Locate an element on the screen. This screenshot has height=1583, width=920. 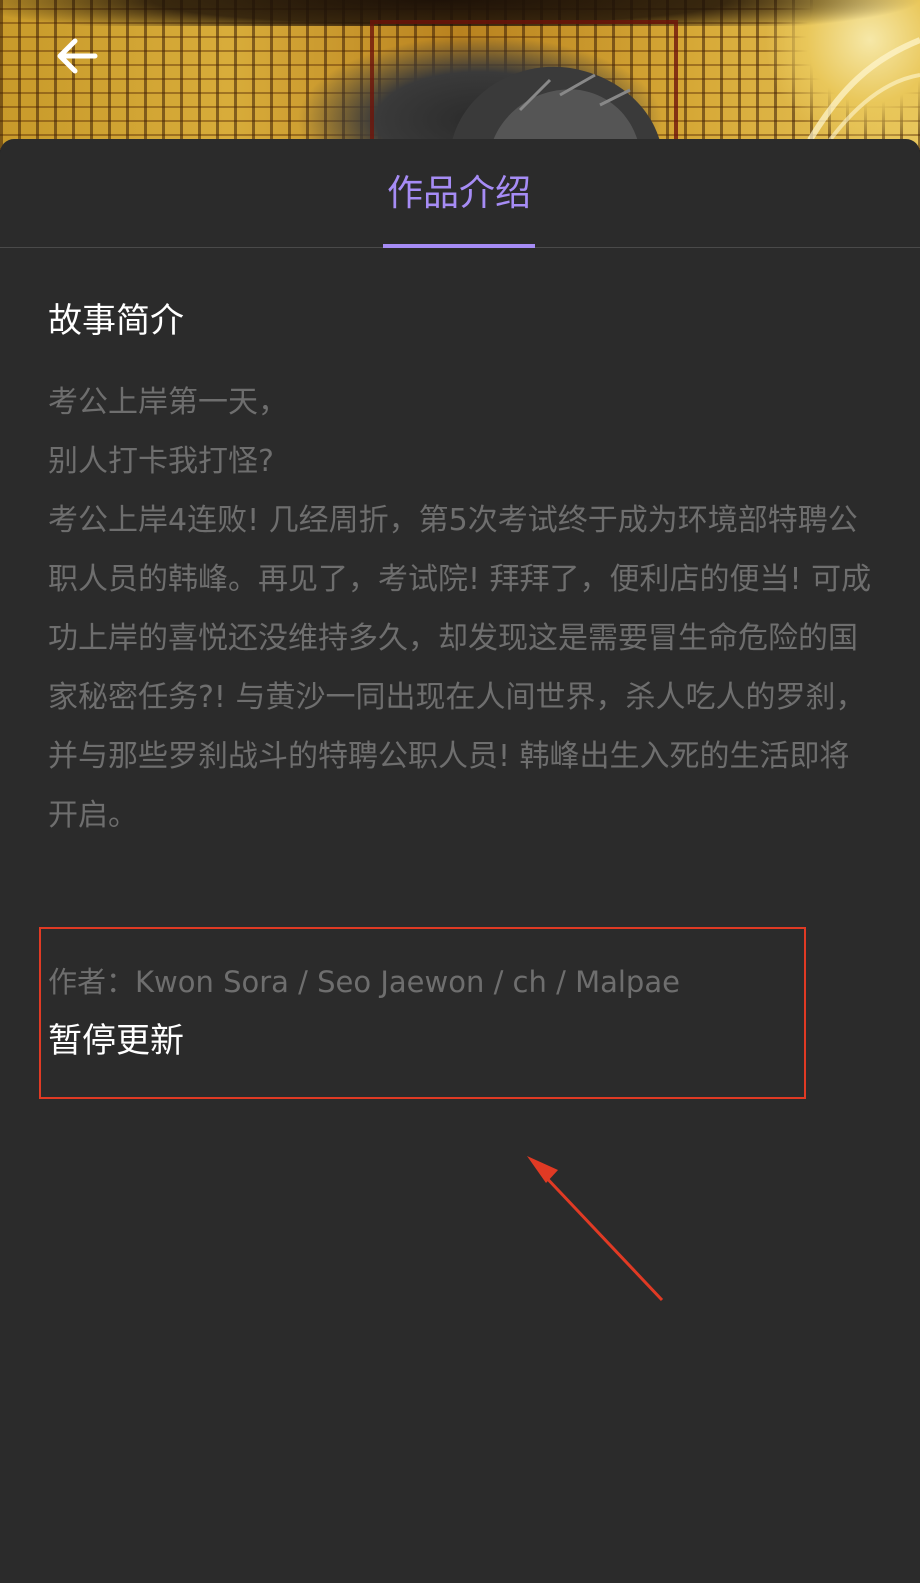
tab-label: 作品介绍 is located at coordinates (458, 193).